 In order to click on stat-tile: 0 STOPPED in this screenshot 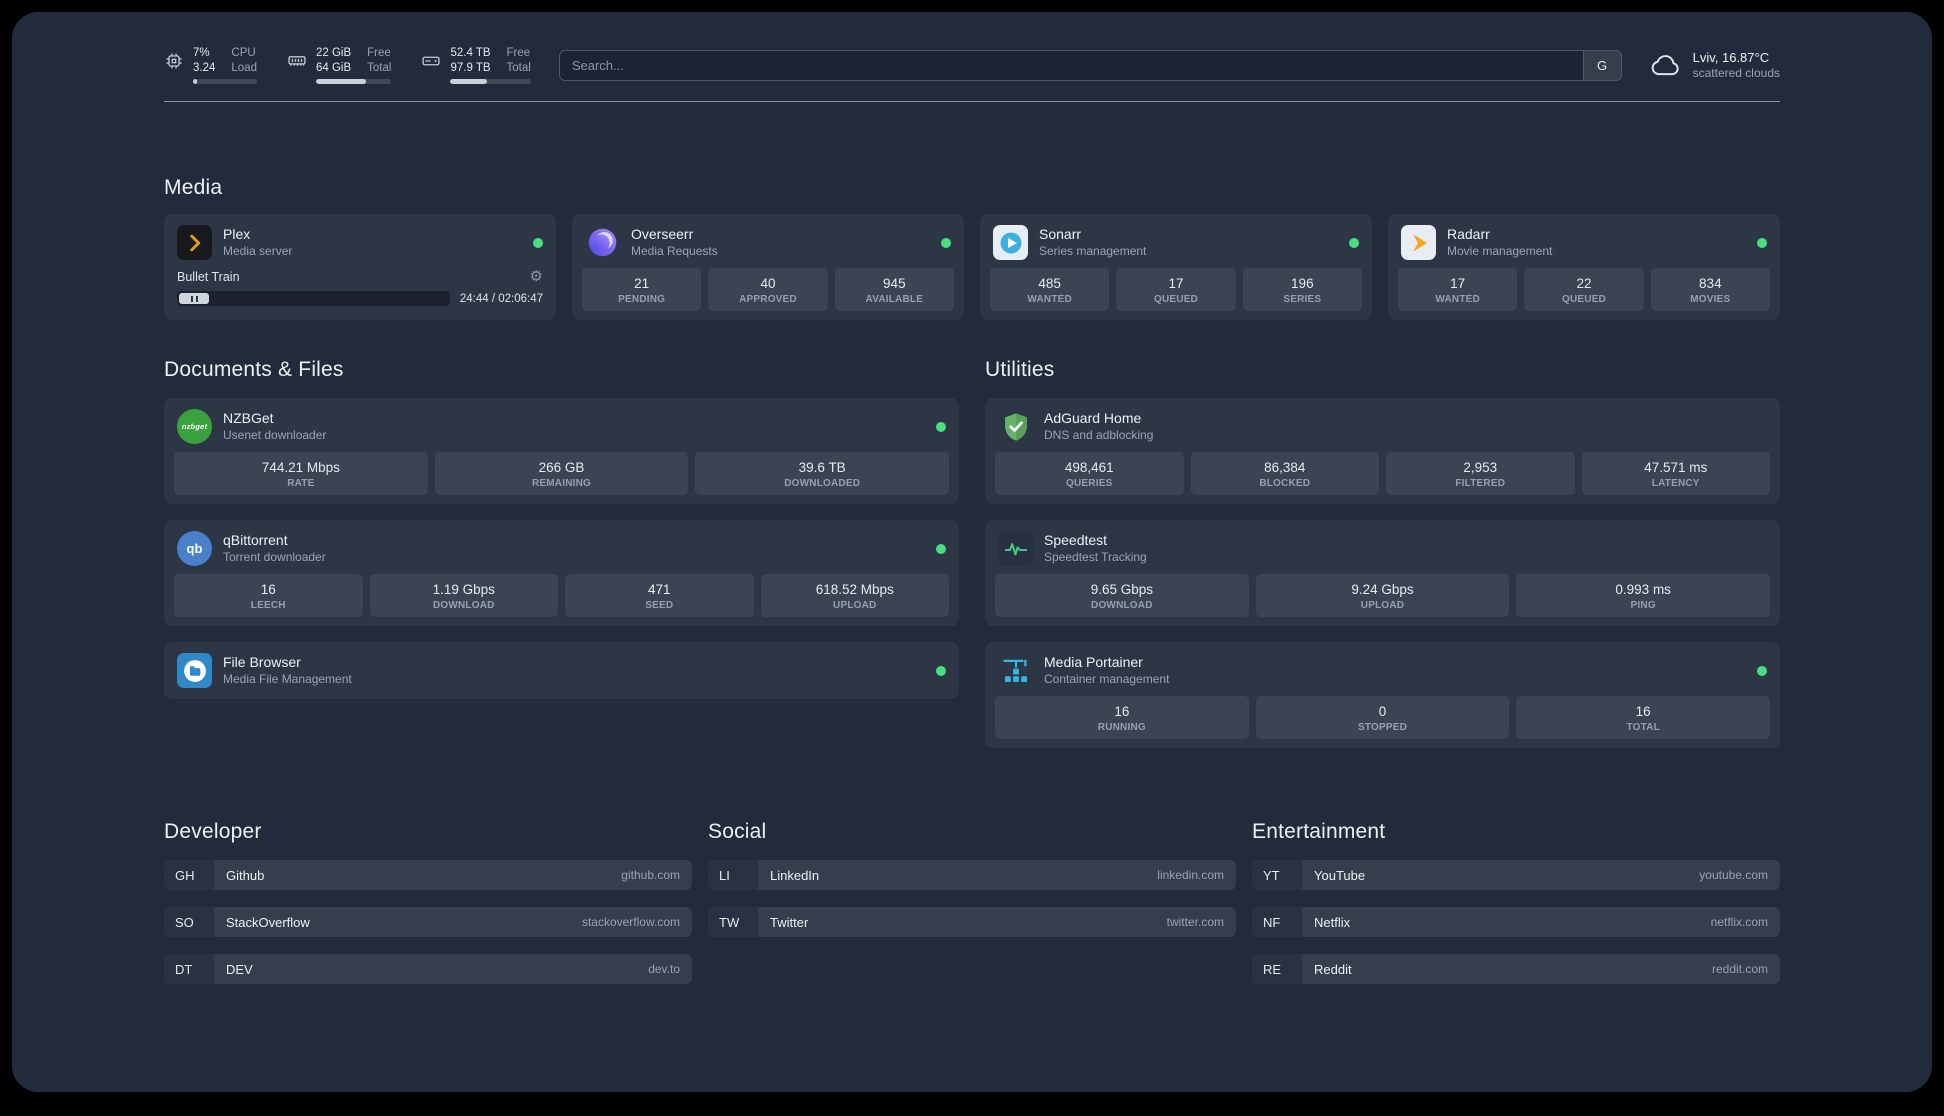, I will do `click(1382, 717)`.